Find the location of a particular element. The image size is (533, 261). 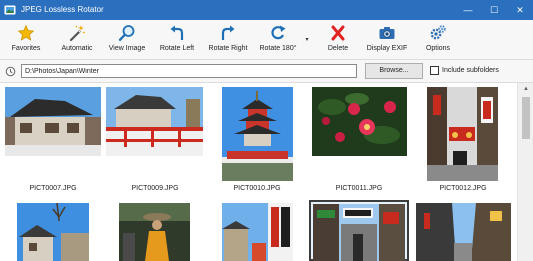

thumbnail-street-lanterns-photo is located at coordinates (462, 134).